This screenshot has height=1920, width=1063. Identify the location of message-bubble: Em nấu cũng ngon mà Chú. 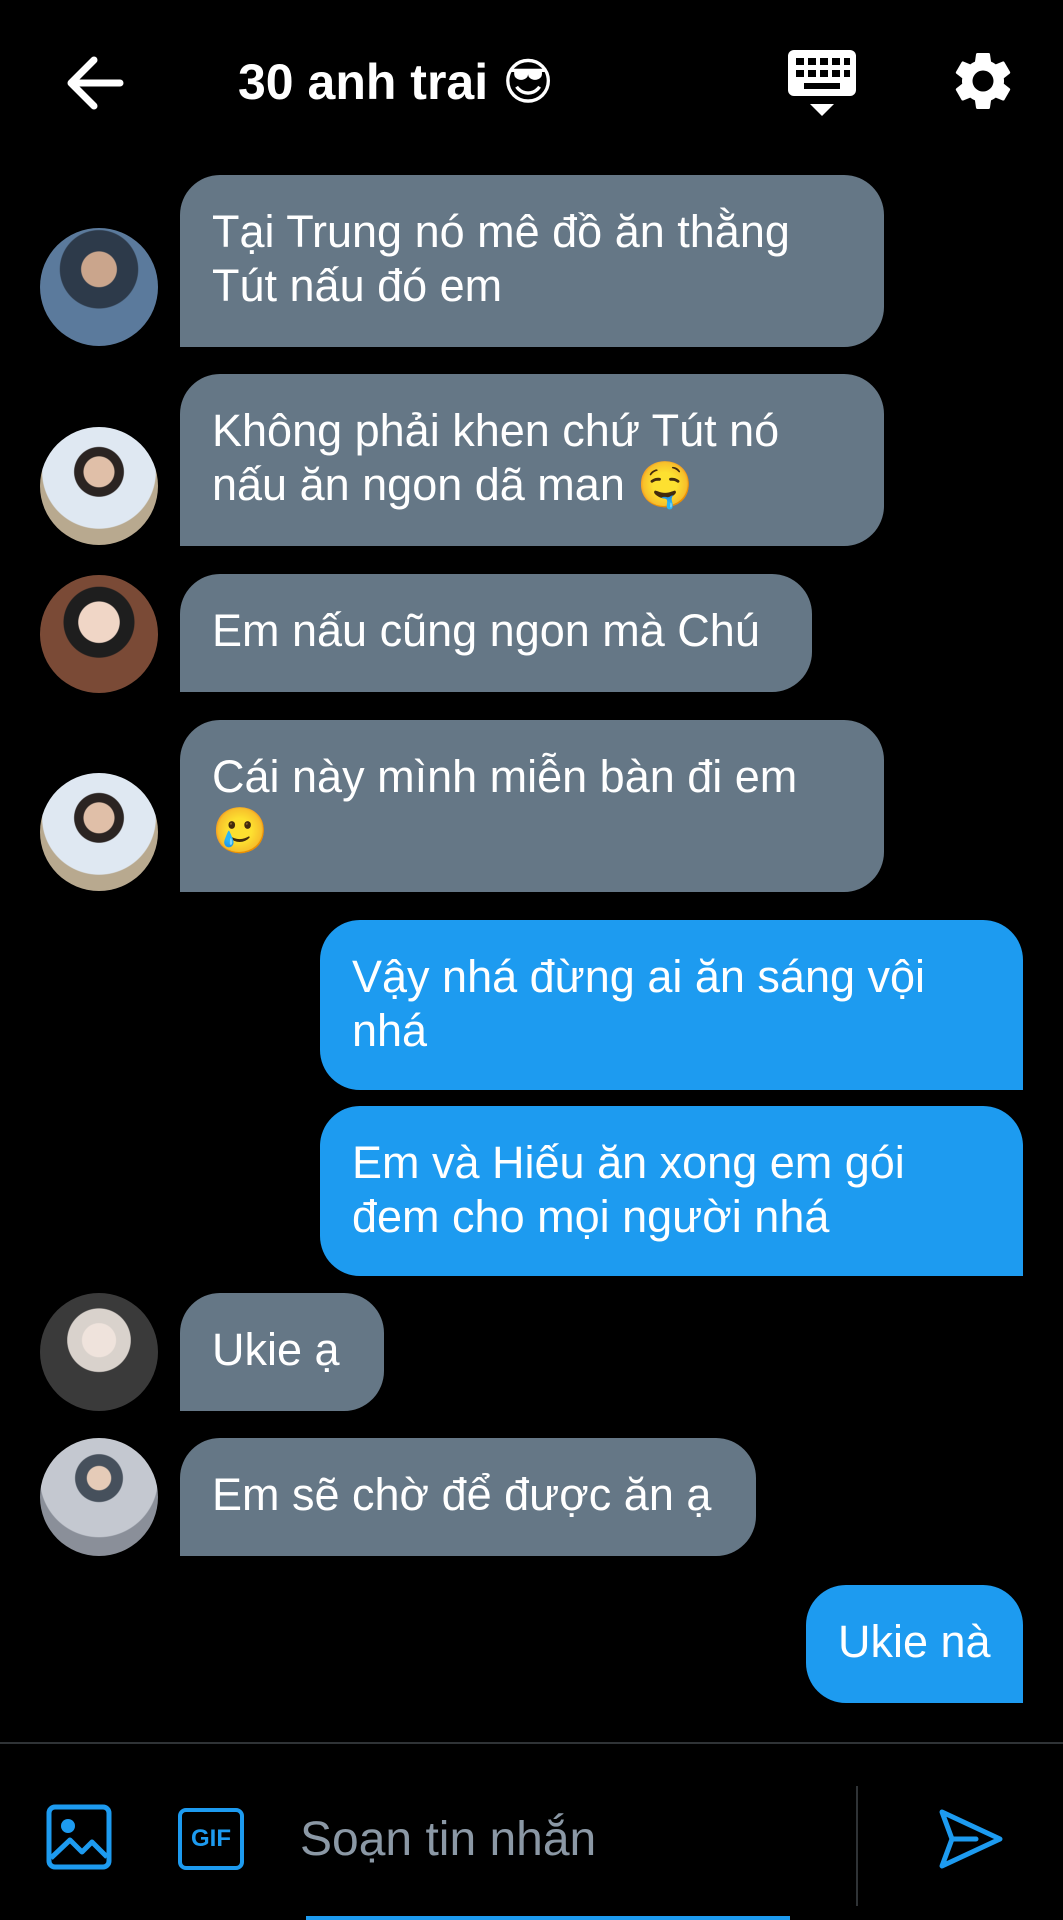
(496, 633).